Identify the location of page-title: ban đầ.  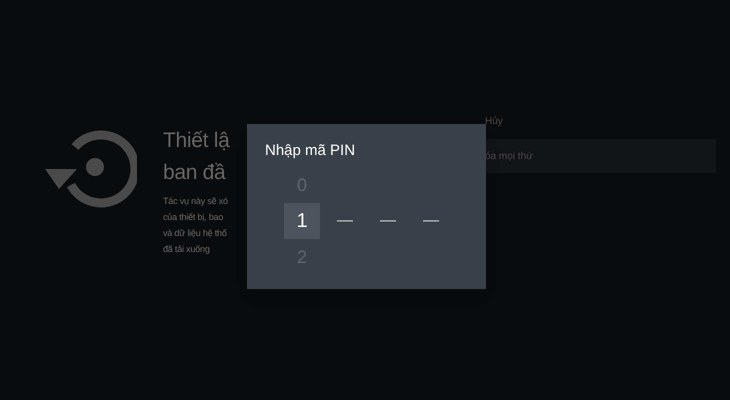
(195, 173).